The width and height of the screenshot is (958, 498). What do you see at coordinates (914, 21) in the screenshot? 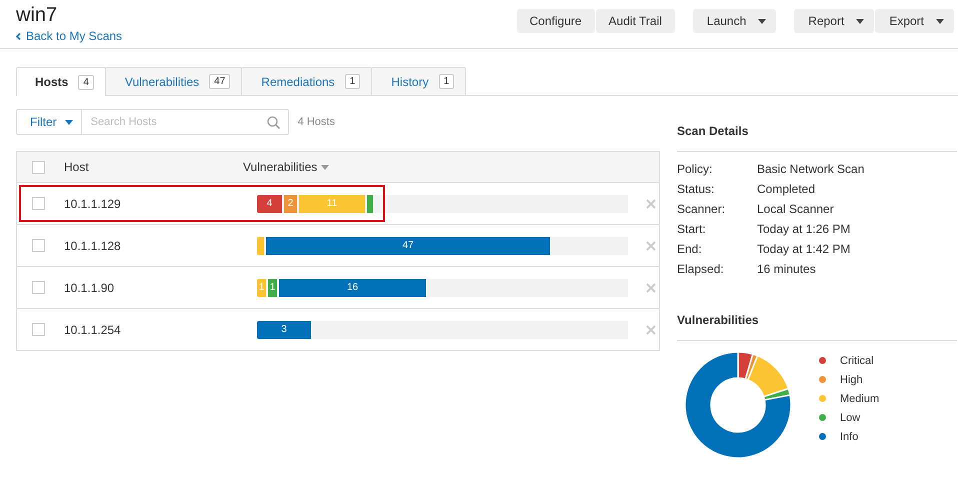
I see `dropdown-button: Export` at bounding box center [914, 21].